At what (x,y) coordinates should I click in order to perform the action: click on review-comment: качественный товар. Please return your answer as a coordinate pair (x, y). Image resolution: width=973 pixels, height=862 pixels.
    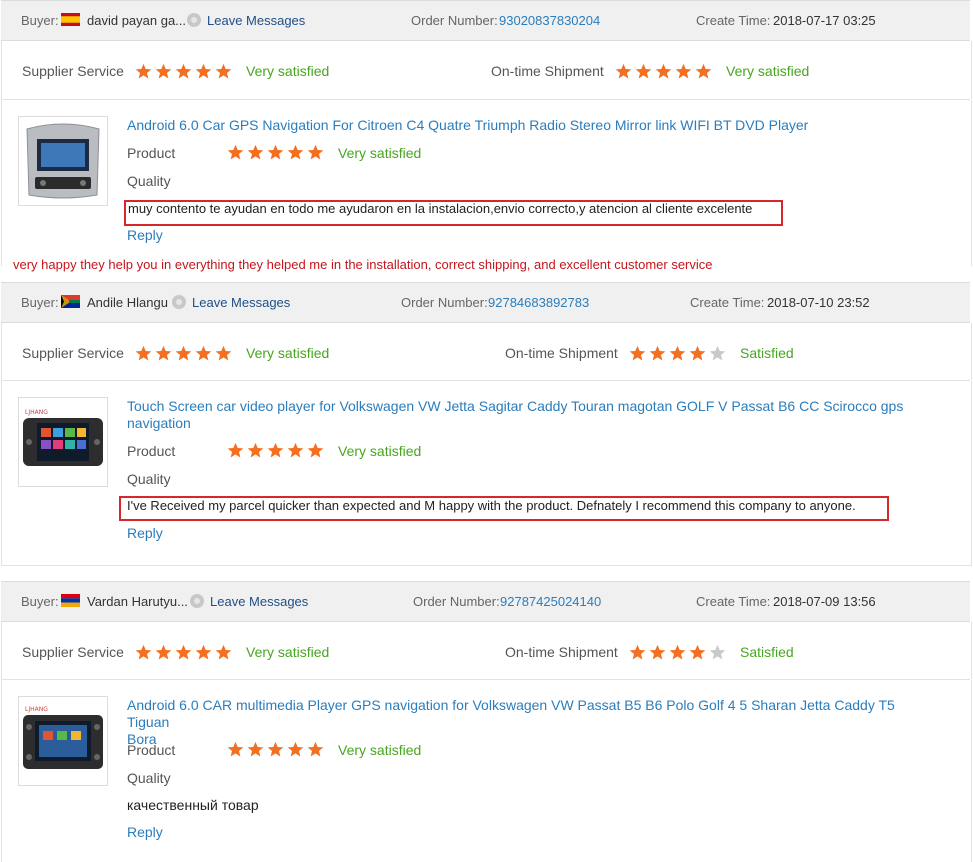
    Looking at the image, I should click on (193, 805).